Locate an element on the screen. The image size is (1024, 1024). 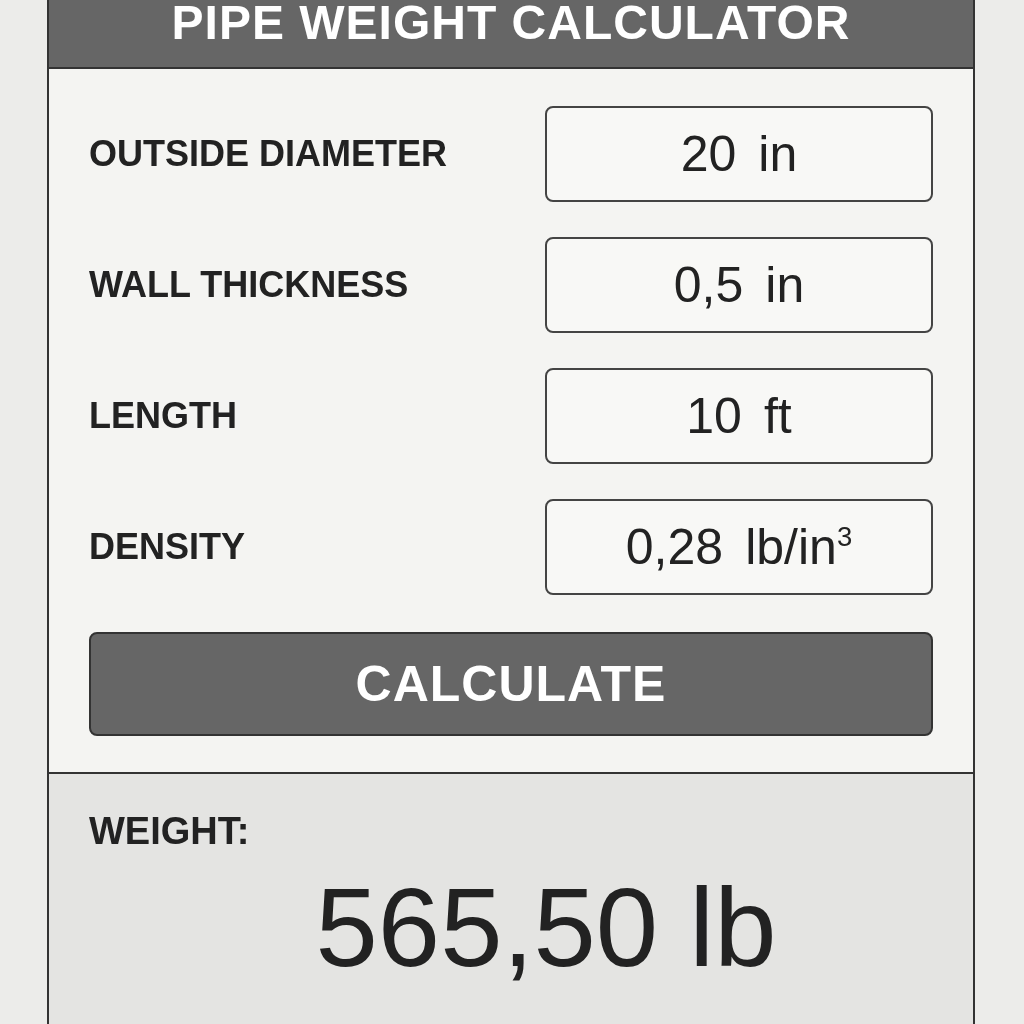
input-field: 10 ft is located at coordinates (739, 416).